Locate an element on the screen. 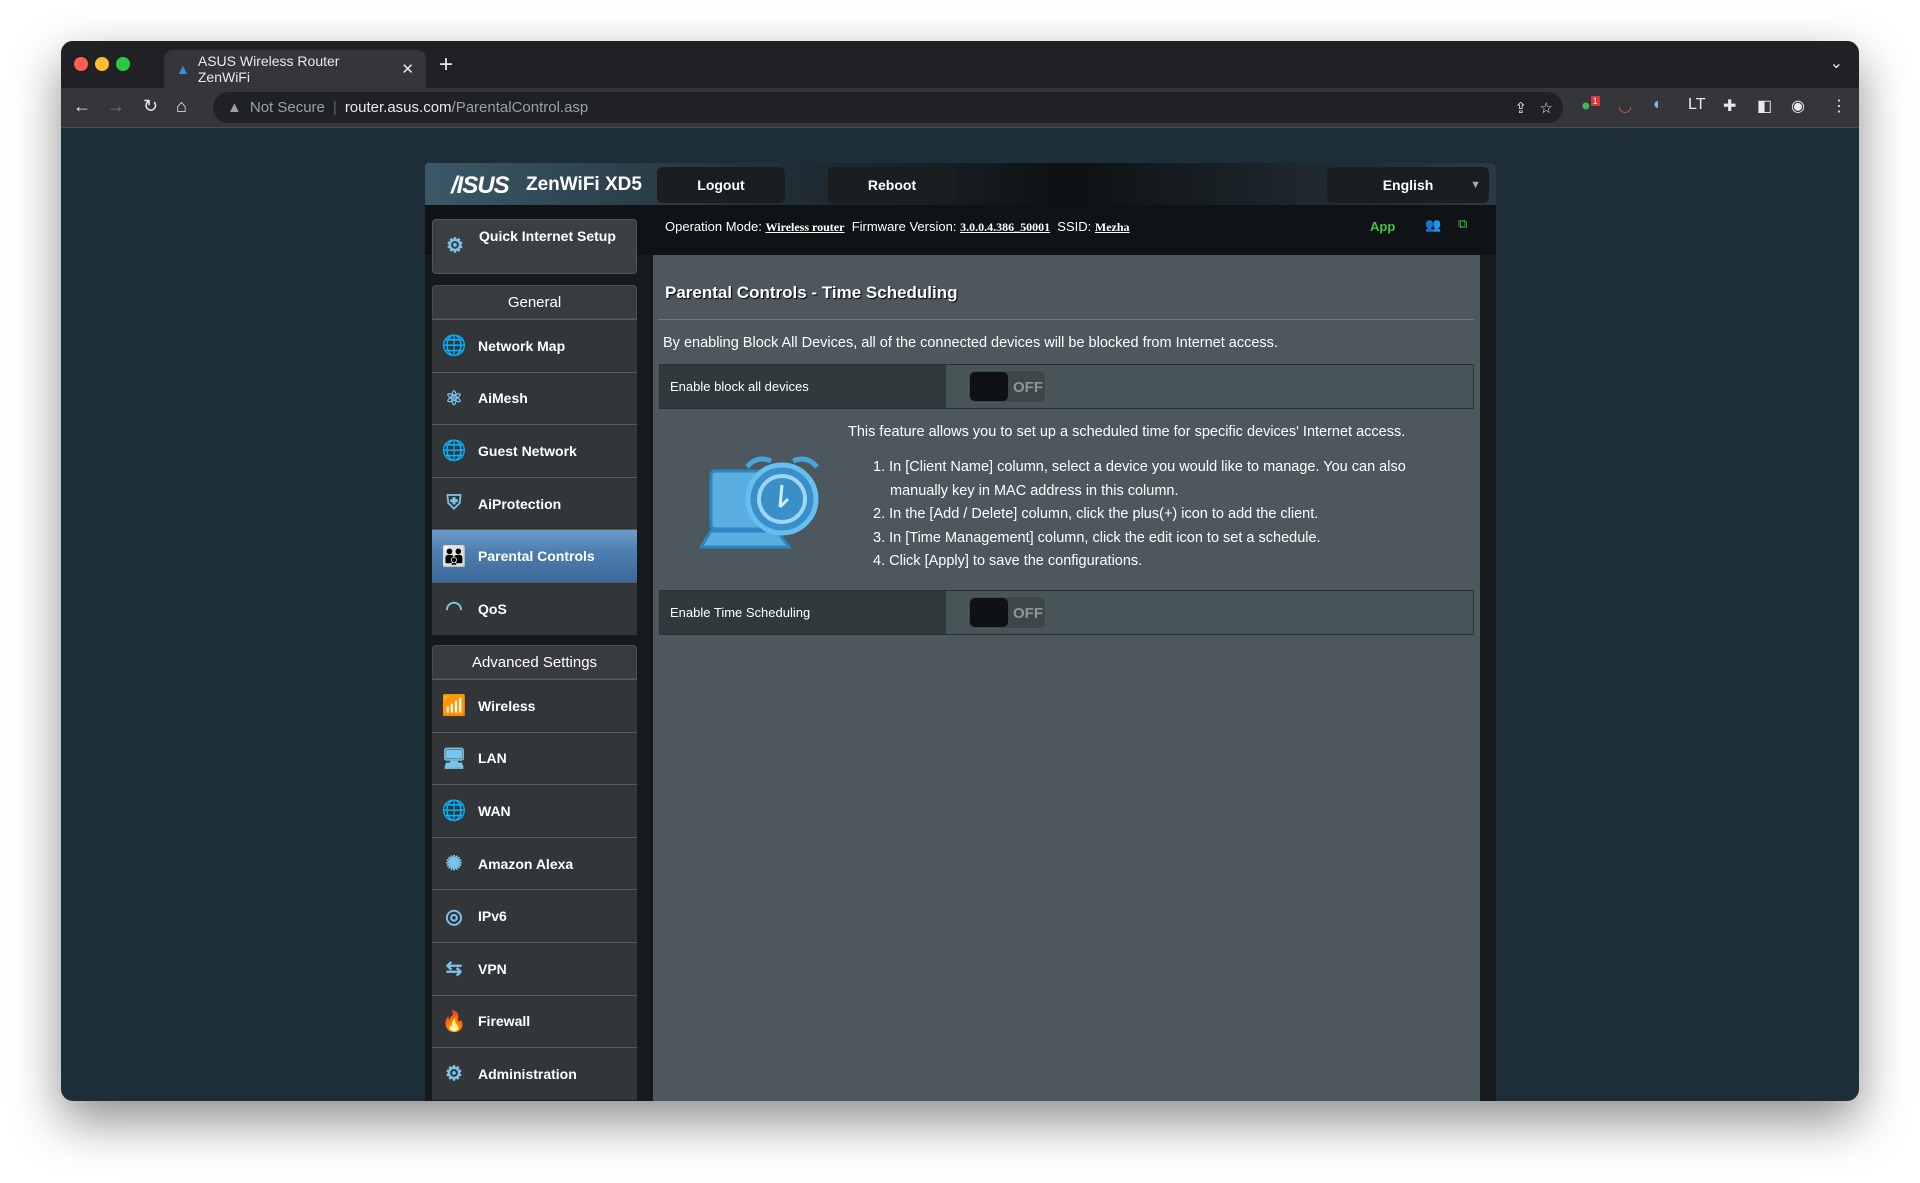 The height and width of the screenshot is (1183, 1920). admin-gear-icon: ⚙ is located at coordinates (454, 1074).